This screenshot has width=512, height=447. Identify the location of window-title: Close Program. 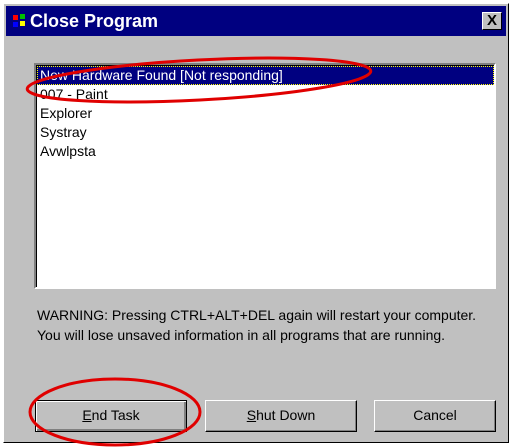
(94, 21).